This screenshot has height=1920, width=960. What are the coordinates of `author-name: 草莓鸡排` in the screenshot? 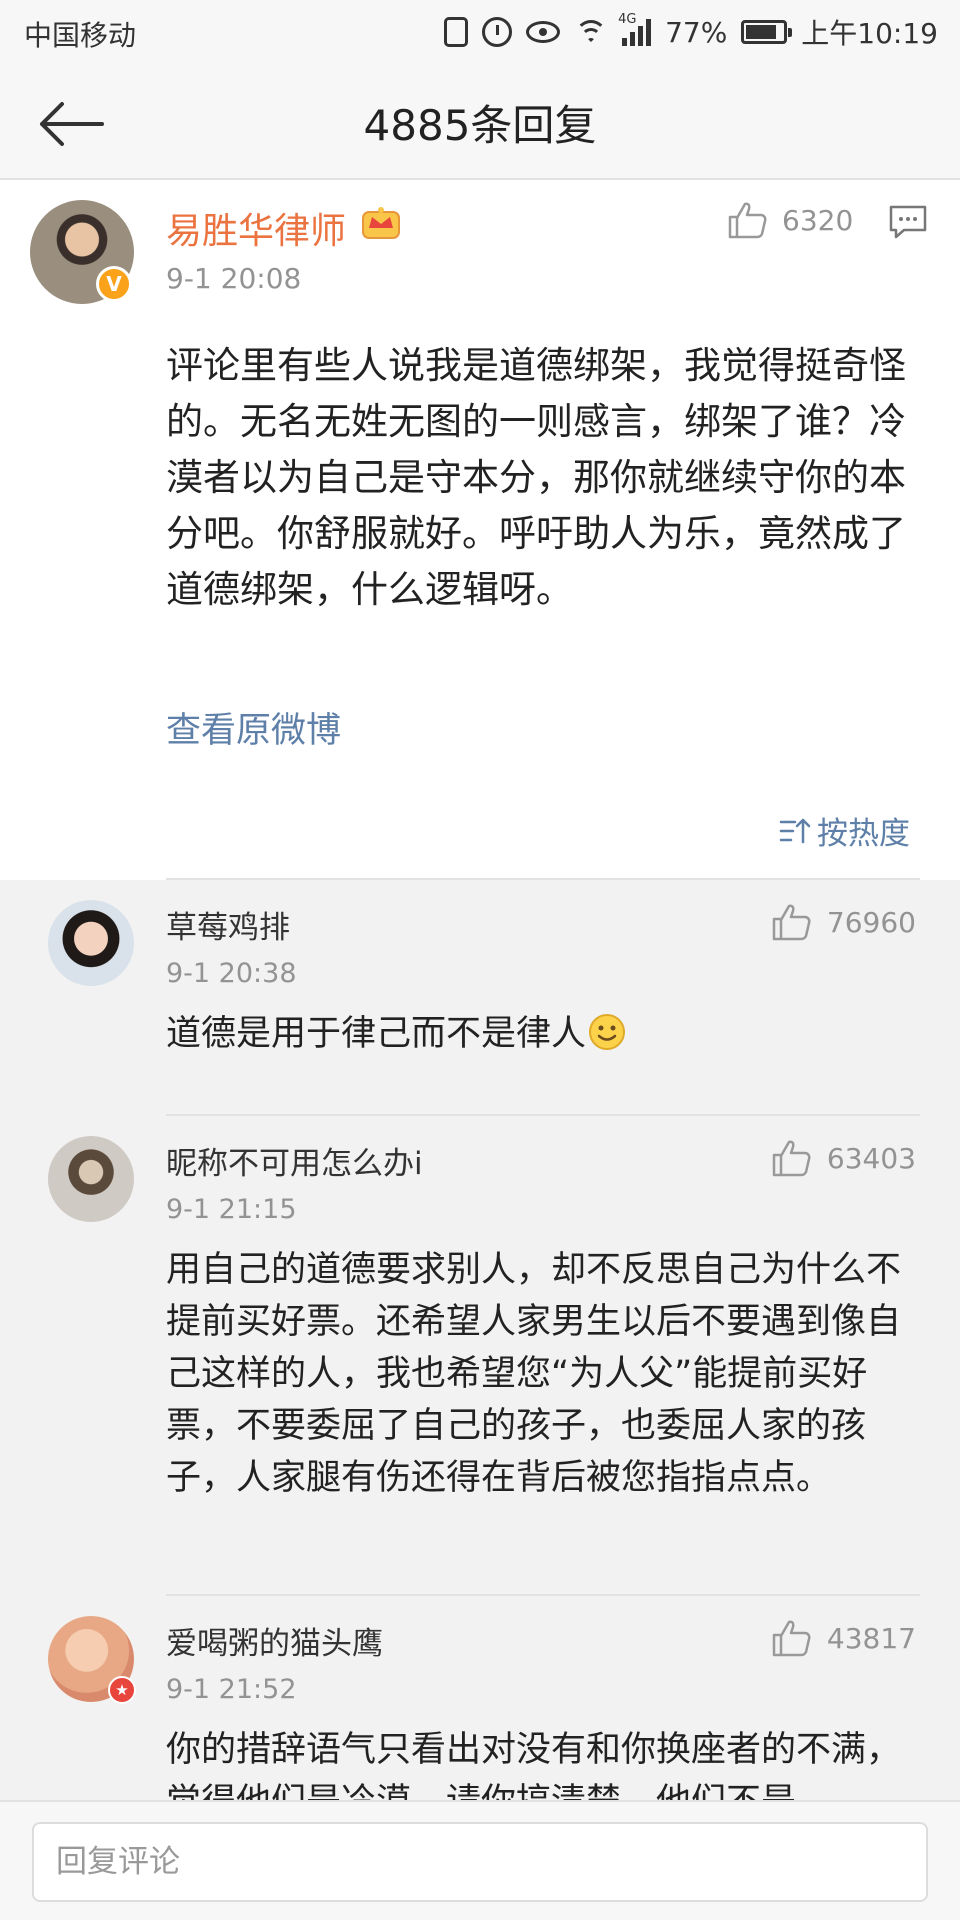 It's located at (228, 924).